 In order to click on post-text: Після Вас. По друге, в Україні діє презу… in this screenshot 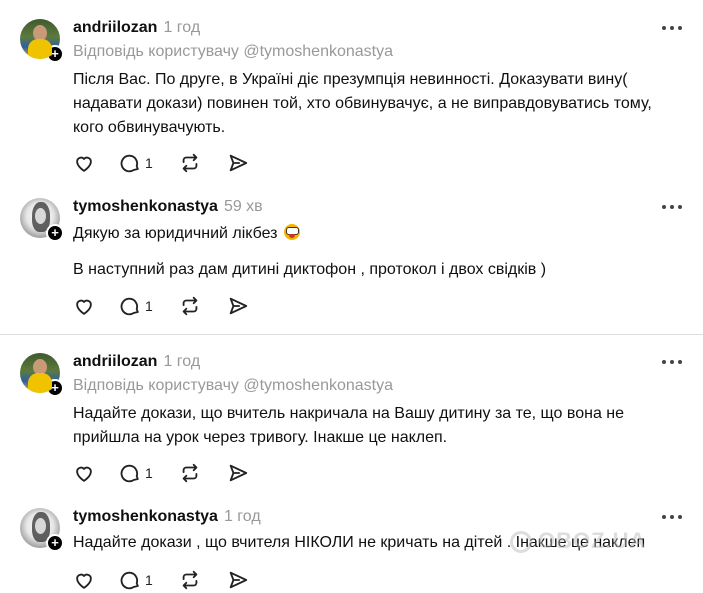, I will do `click(383, 104)`.